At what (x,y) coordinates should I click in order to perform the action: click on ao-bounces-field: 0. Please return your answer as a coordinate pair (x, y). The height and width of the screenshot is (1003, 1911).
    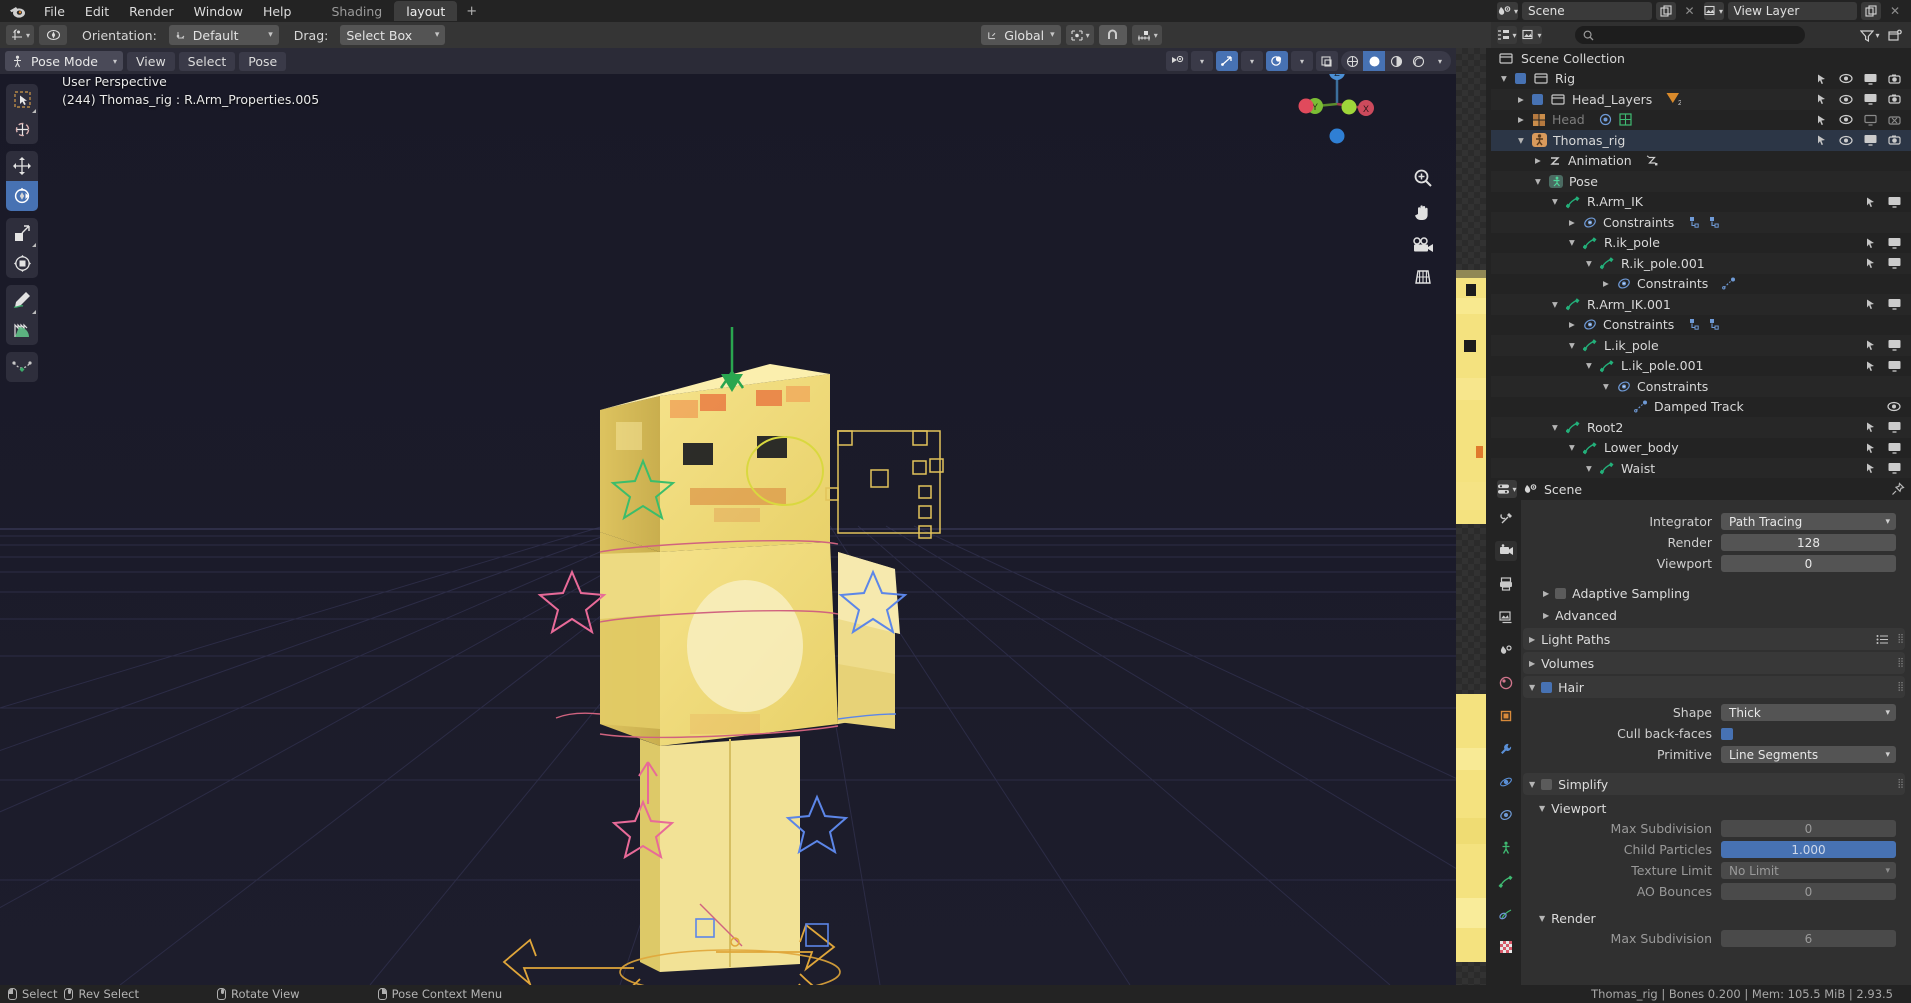
    Looking at the image, I should click on (1808, 891).